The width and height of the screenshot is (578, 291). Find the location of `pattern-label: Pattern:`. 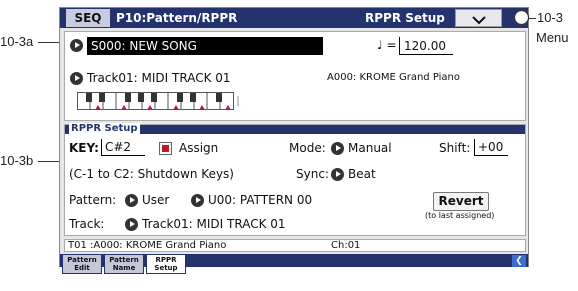

pattern-label: Pattern: is located at coordinates (93, 200).